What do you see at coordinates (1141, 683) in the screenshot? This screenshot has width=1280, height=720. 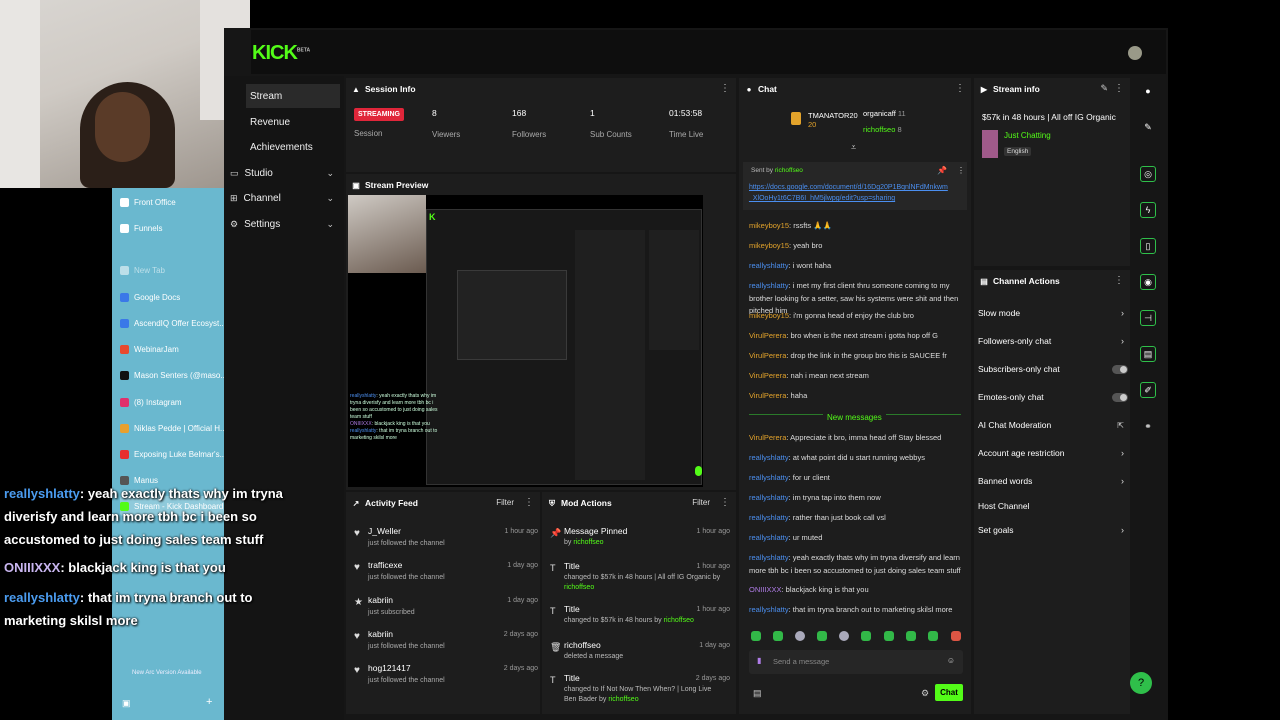 I see `help-icon: ?` at bounding box center [1141, 683].